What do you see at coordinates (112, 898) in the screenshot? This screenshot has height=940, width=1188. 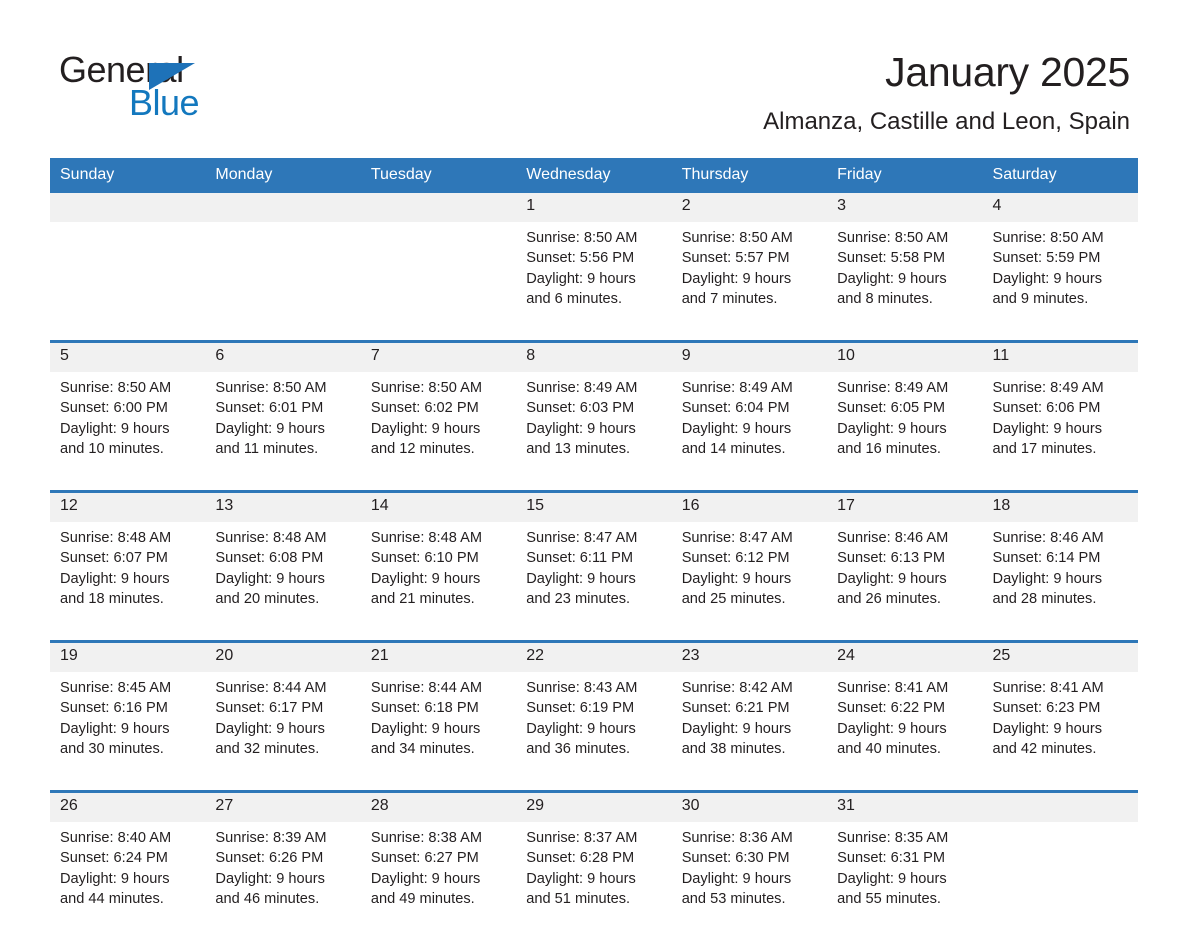 I see `day-info-line: and 44 minutes.` at bounding box center [112, 898].